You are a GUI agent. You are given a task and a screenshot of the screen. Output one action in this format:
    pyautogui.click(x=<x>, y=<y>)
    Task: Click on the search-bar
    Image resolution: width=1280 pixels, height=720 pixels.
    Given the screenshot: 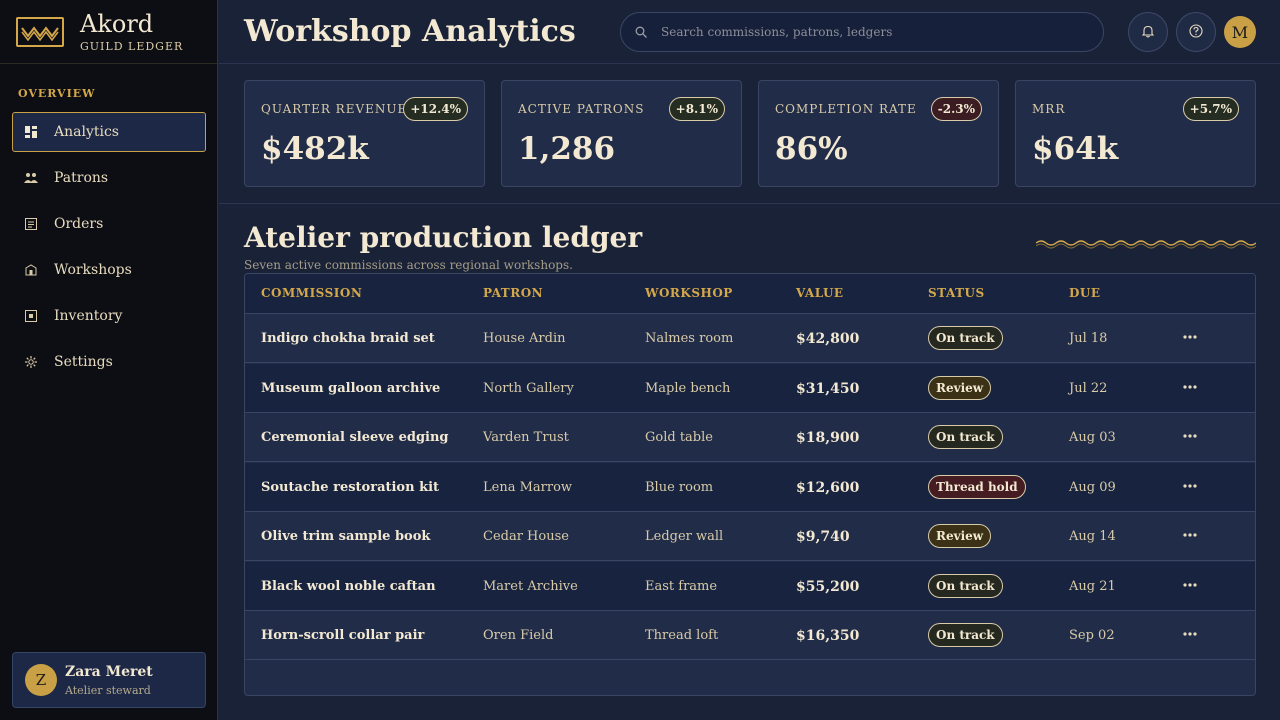 What is the action you would take?
    pyautogui.click(x=862, y=32)
    